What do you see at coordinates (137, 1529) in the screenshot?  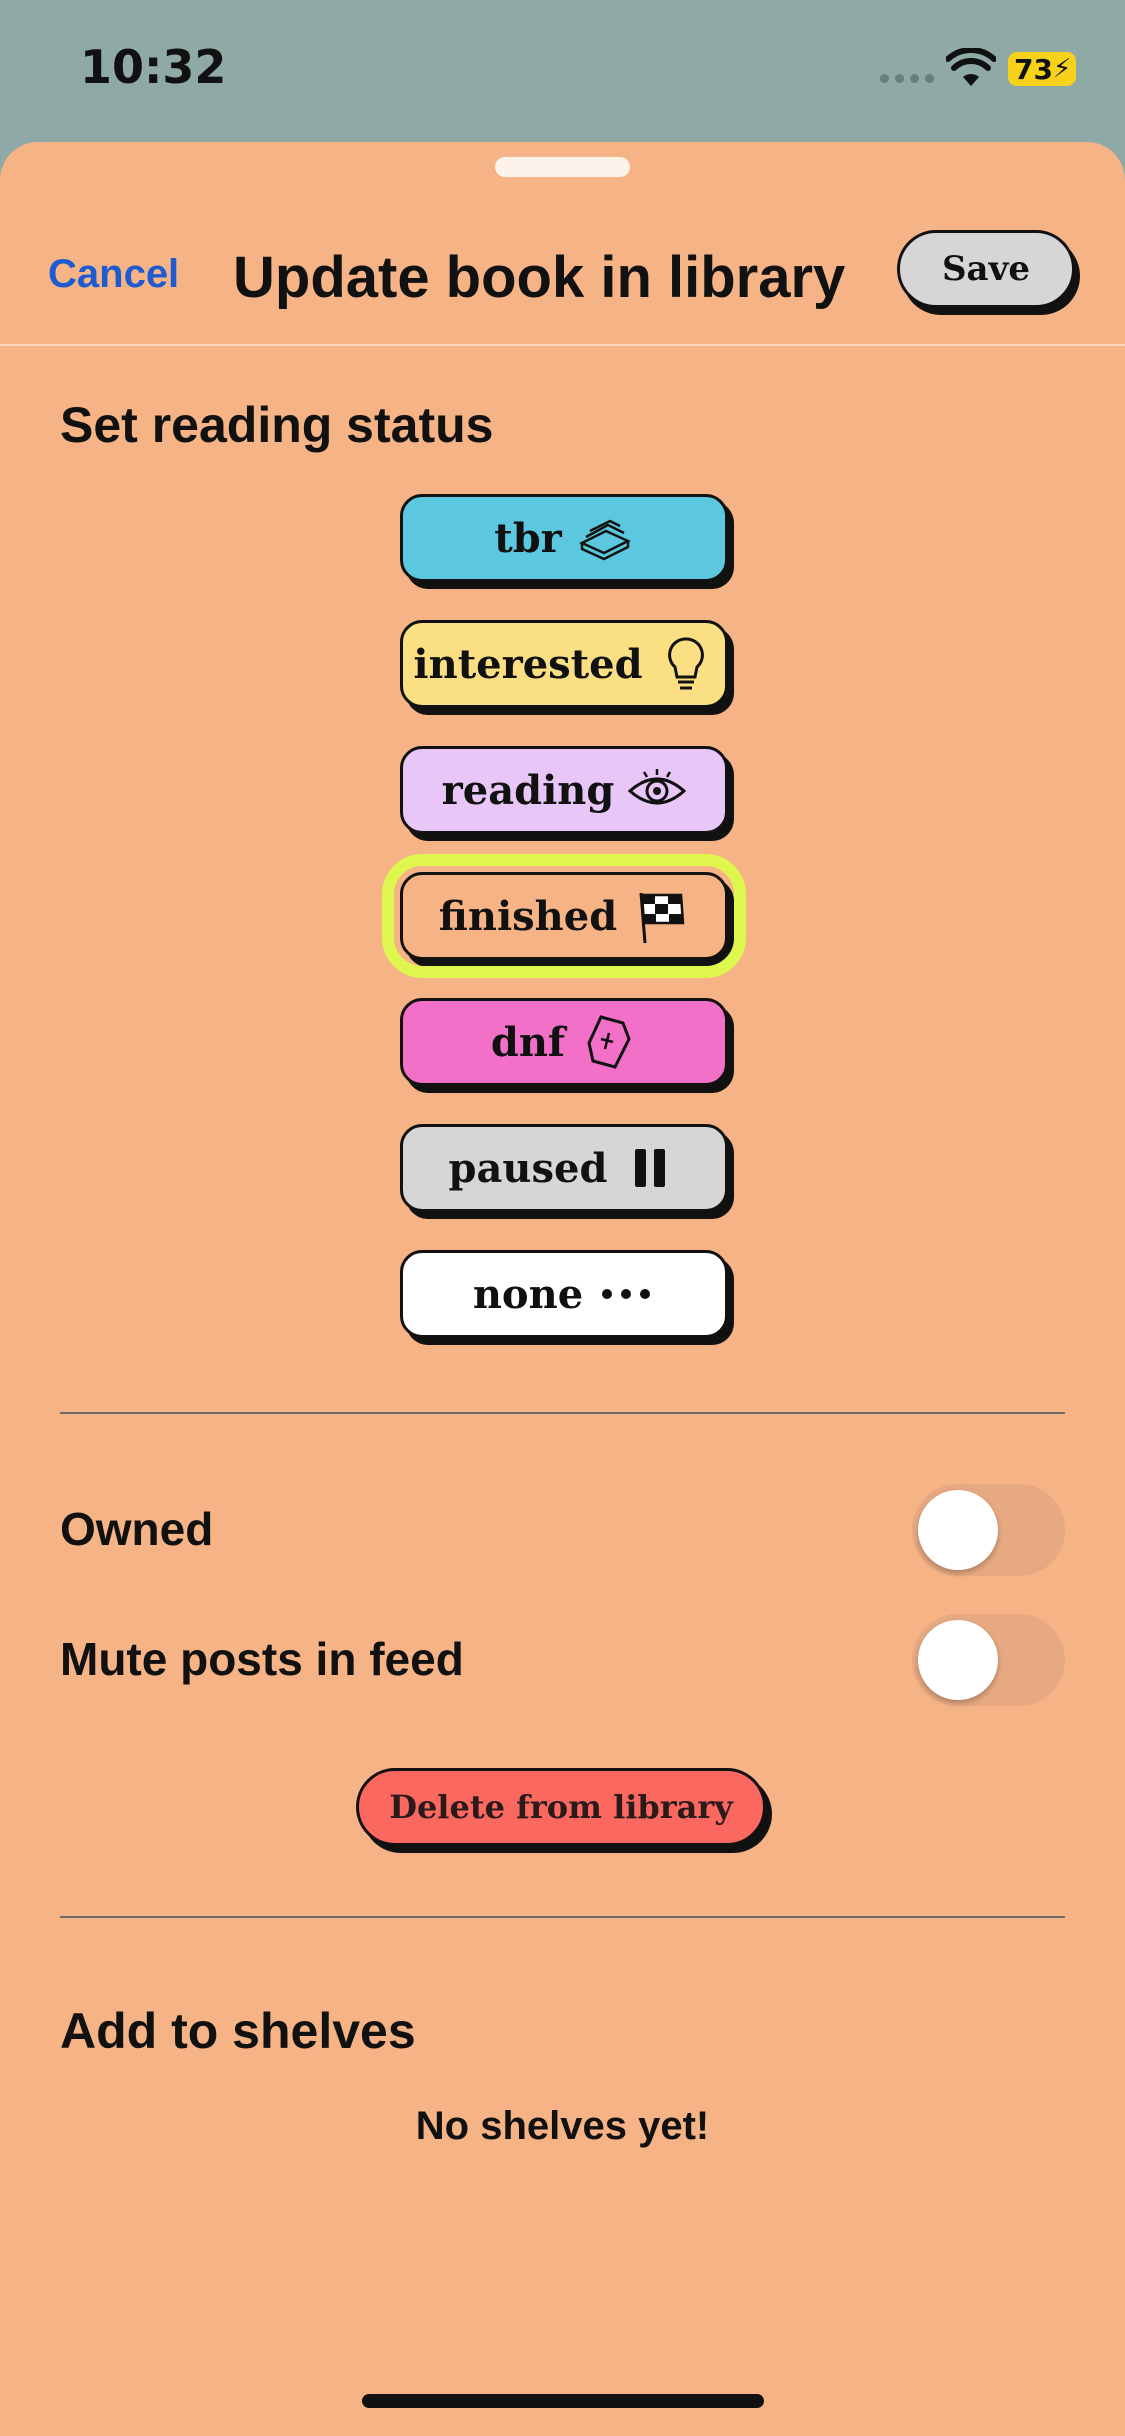 I see `owned-label: Owned` at bounding box center [137, 1529].